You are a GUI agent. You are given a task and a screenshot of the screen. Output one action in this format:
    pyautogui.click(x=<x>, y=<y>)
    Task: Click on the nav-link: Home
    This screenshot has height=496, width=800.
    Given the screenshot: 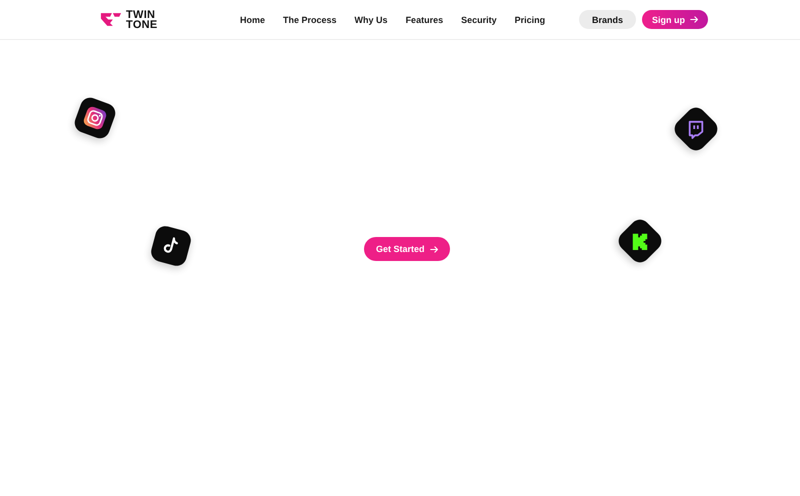 What is the action you would take?
    pyautogui.click(x=253, y=19)
    